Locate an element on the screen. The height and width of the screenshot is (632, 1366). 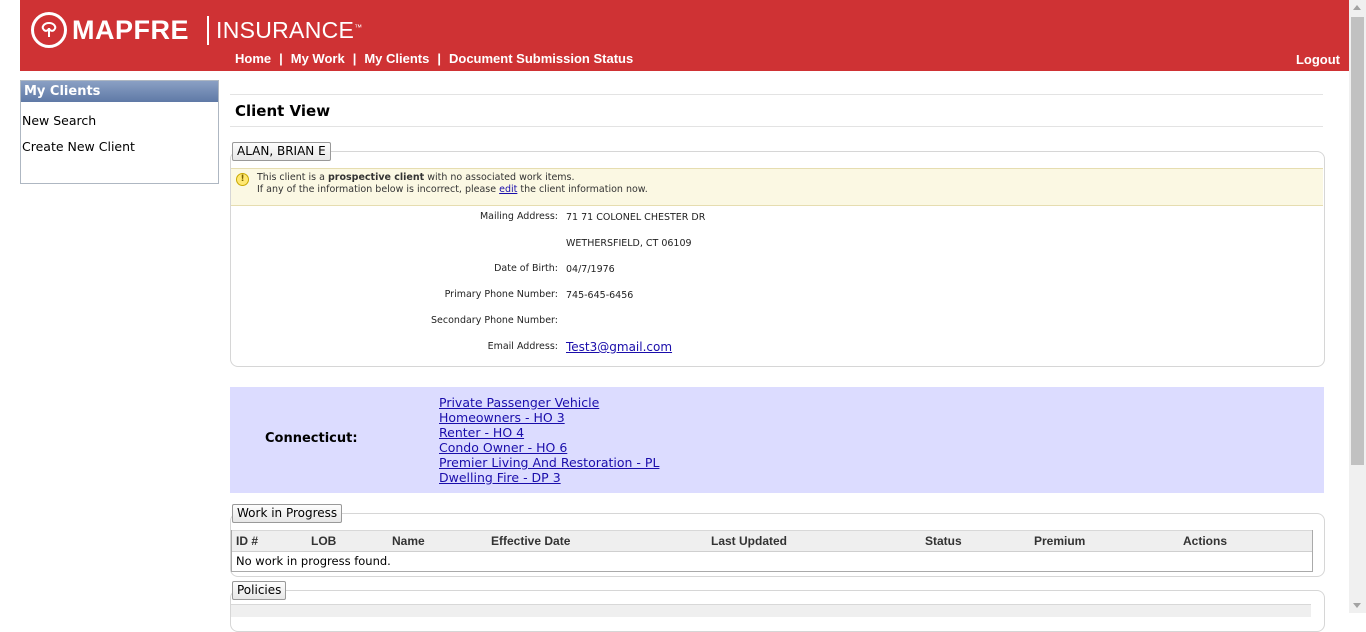
warning-icon: ! is located at coordinates (242, 179).